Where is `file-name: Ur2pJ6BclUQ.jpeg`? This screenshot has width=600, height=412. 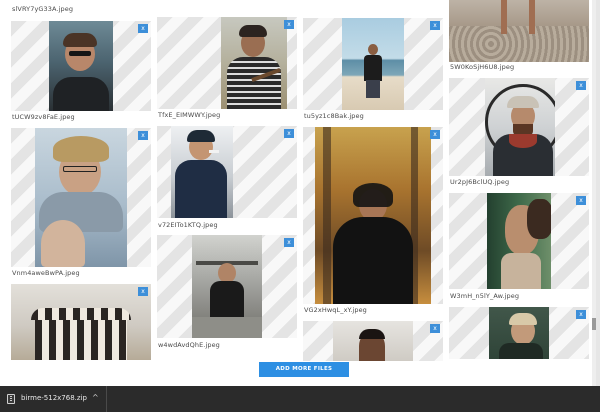 file-name: Ur2pJ6BclUQ.jpeg is located at coordinates (480, 182).